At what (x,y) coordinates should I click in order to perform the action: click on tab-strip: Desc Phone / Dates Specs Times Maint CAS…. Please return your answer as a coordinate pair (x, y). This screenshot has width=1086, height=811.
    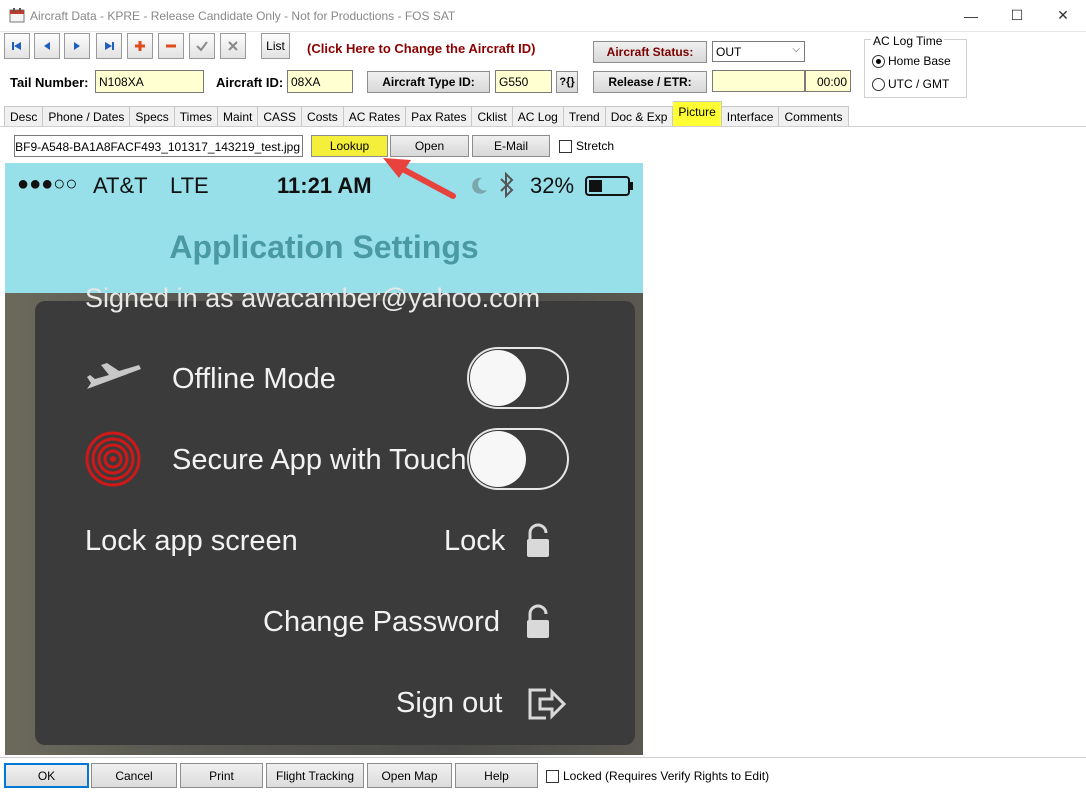
    Looking at the image, I should click on (426, 114).